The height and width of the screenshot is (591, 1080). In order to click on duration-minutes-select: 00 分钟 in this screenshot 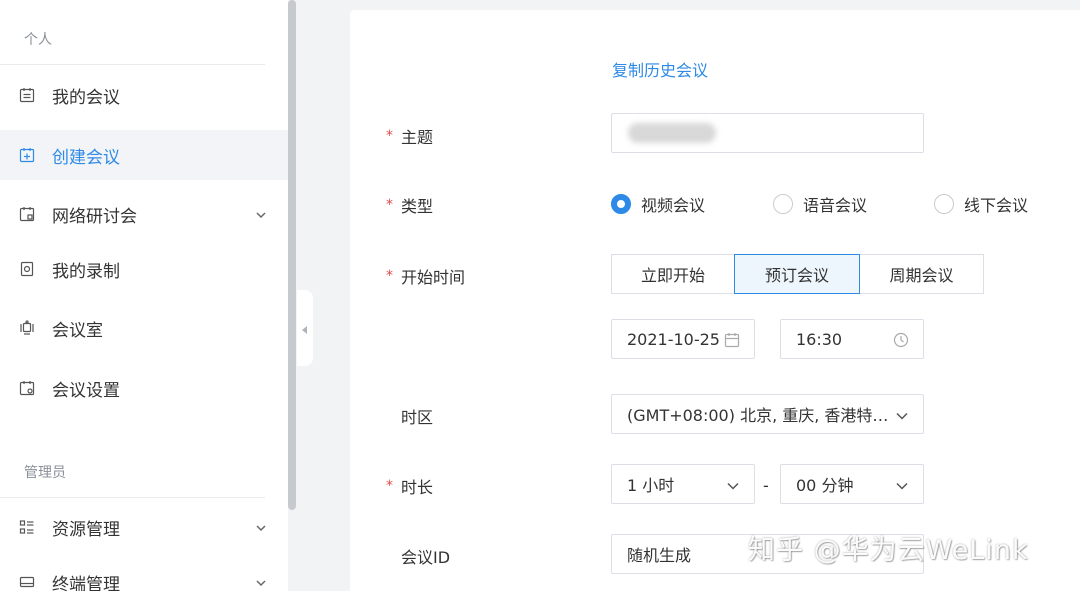, I will do `click(852, 484)`.